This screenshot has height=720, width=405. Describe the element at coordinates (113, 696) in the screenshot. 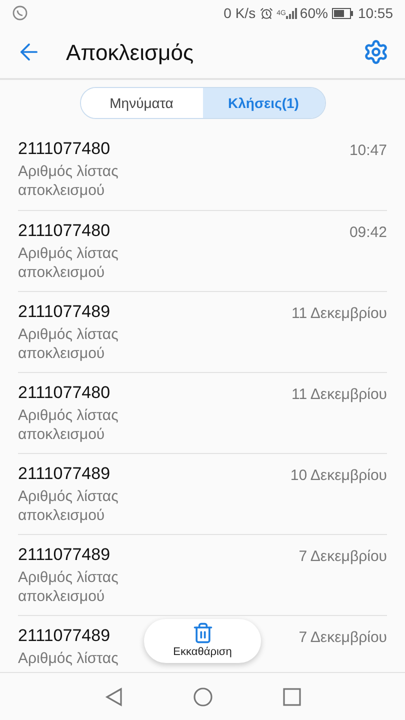

I see `back-nav-button` at that location.